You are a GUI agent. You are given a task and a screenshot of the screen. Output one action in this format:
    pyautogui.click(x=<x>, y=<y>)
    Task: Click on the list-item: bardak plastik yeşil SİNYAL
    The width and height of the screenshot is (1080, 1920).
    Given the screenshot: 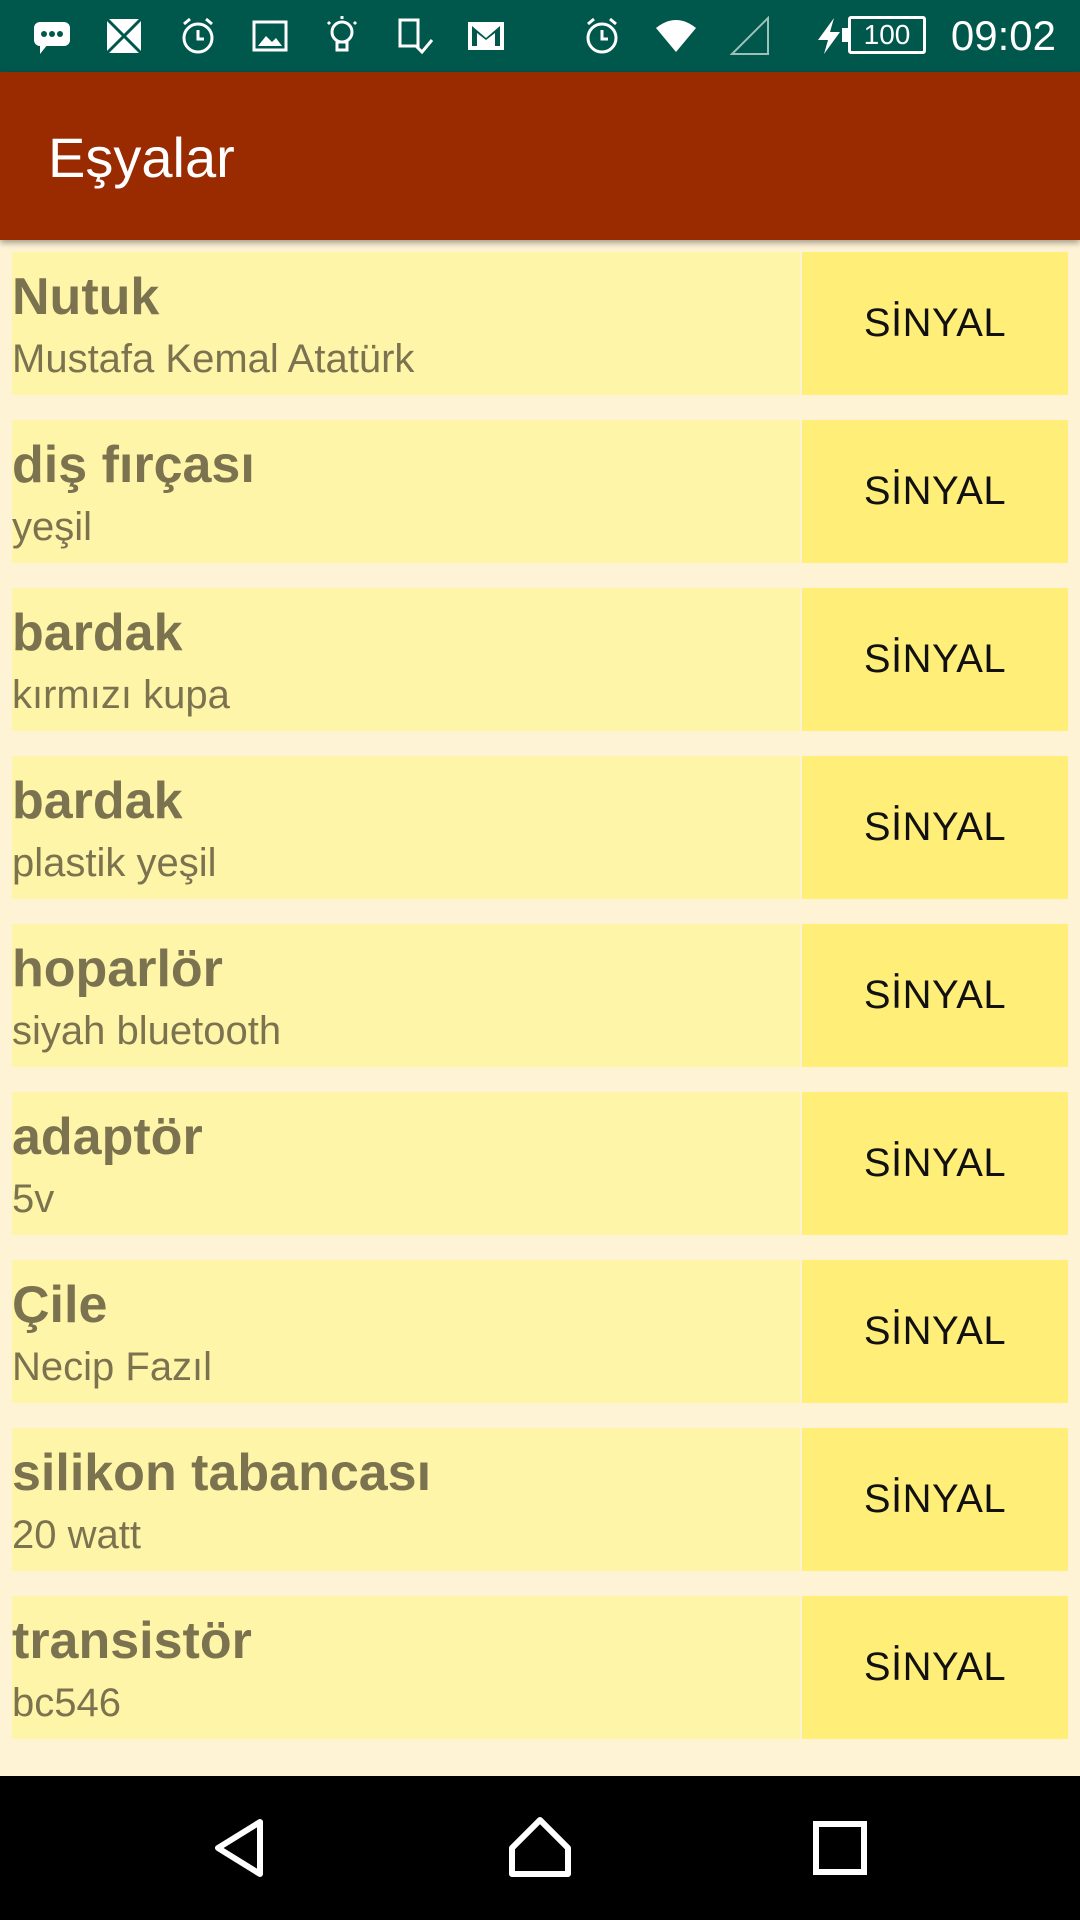 What is the action you would take?
    pyautogui.click(x=540, y=827)
    